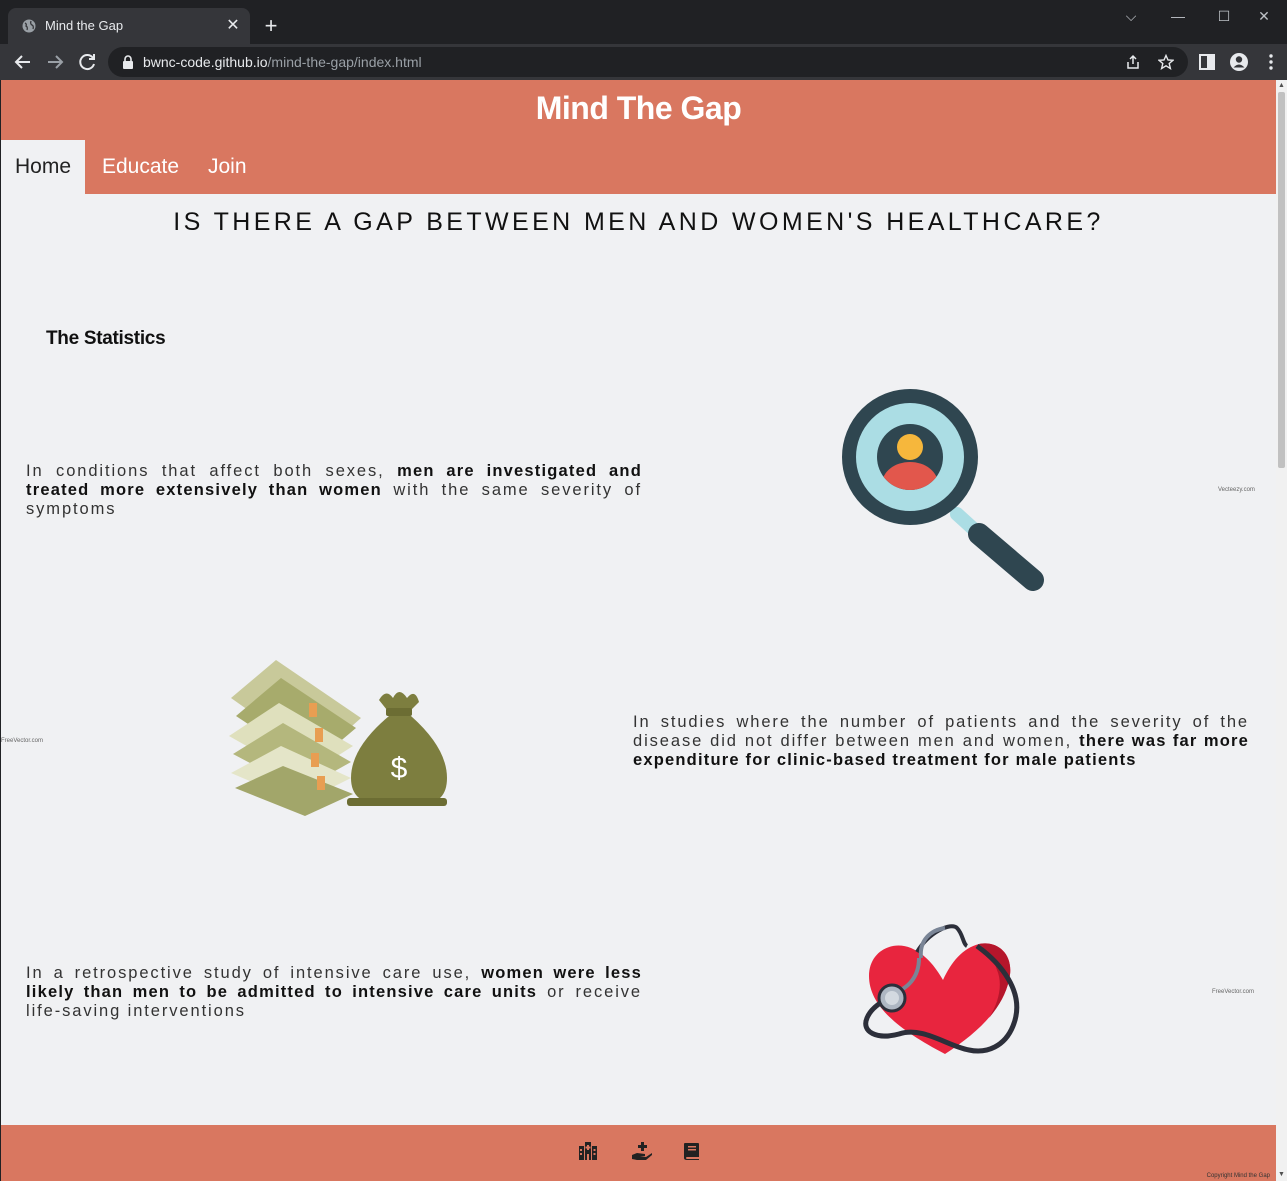 This screenshot has height=1181, width=1287. I want to click on nav-home: Home, so click(43, 167).